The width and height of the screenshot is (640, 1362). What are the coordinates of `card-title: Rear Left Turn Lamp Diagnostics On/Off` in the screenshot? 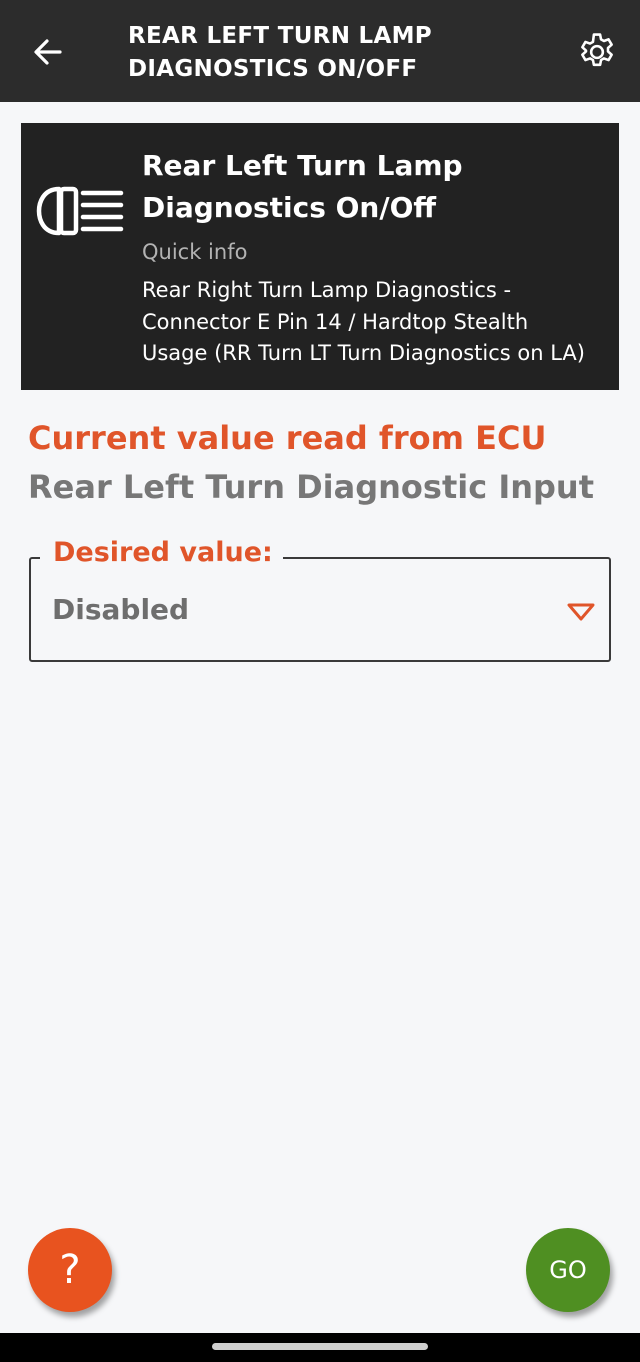 It's located at (372, 187).